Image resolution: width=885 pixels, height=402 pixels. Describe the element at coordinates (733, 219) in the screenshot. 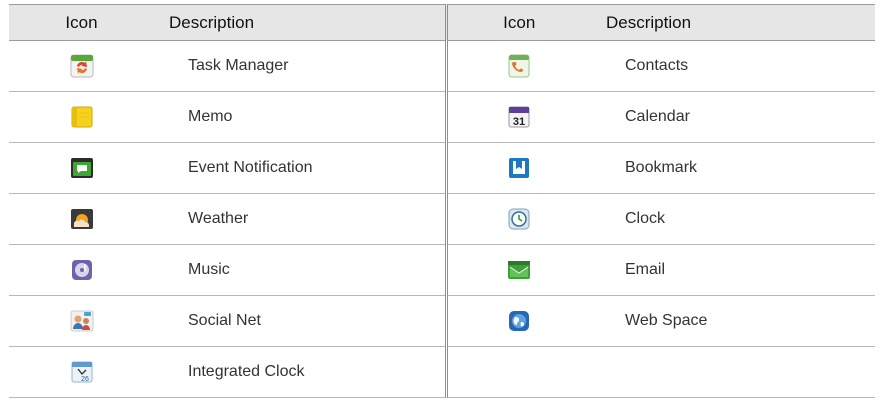

I see `list-item-label: Clock` at that location.